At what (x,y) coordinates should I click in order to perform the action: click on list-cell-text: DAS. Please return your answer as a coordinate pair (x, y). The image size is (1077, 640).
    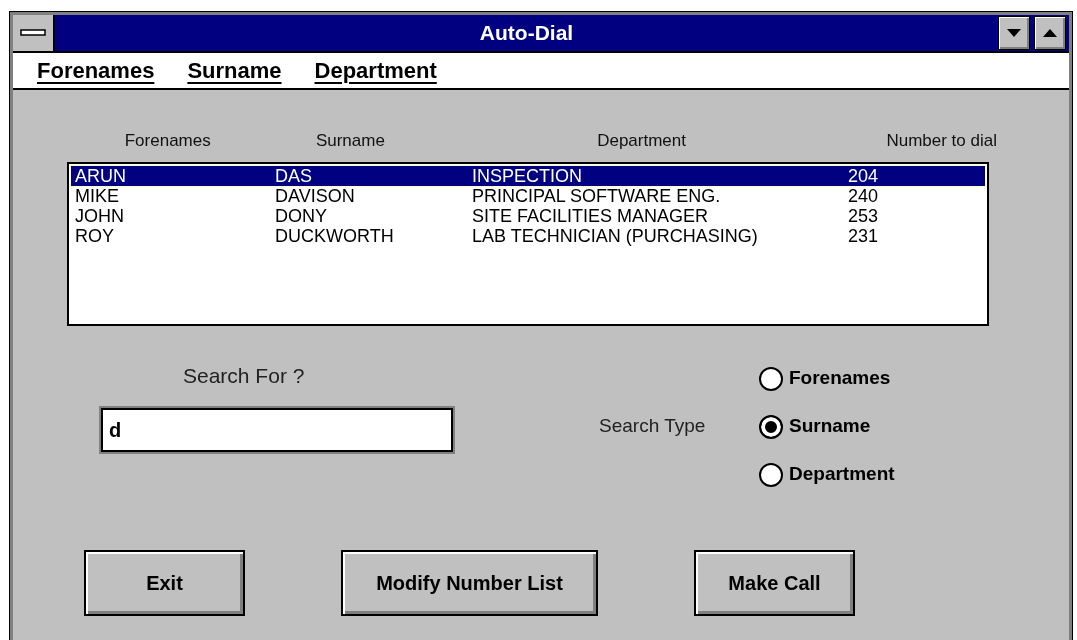
    Looking at the image, I should click on (294, 175).